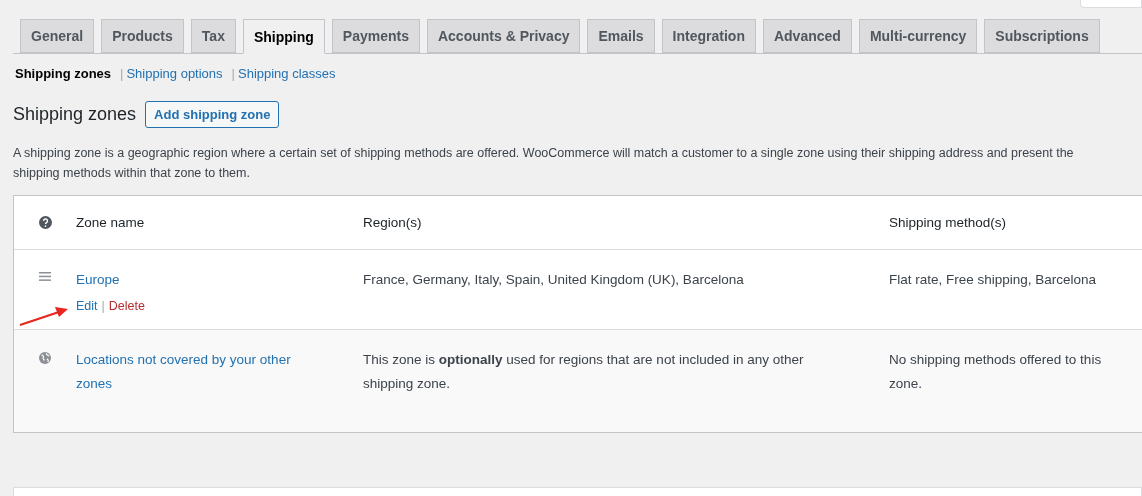 The image size is (1142, 496). Describe the element at coordinates (45, 222) in the screenshot. I see `help-icon` at that location.